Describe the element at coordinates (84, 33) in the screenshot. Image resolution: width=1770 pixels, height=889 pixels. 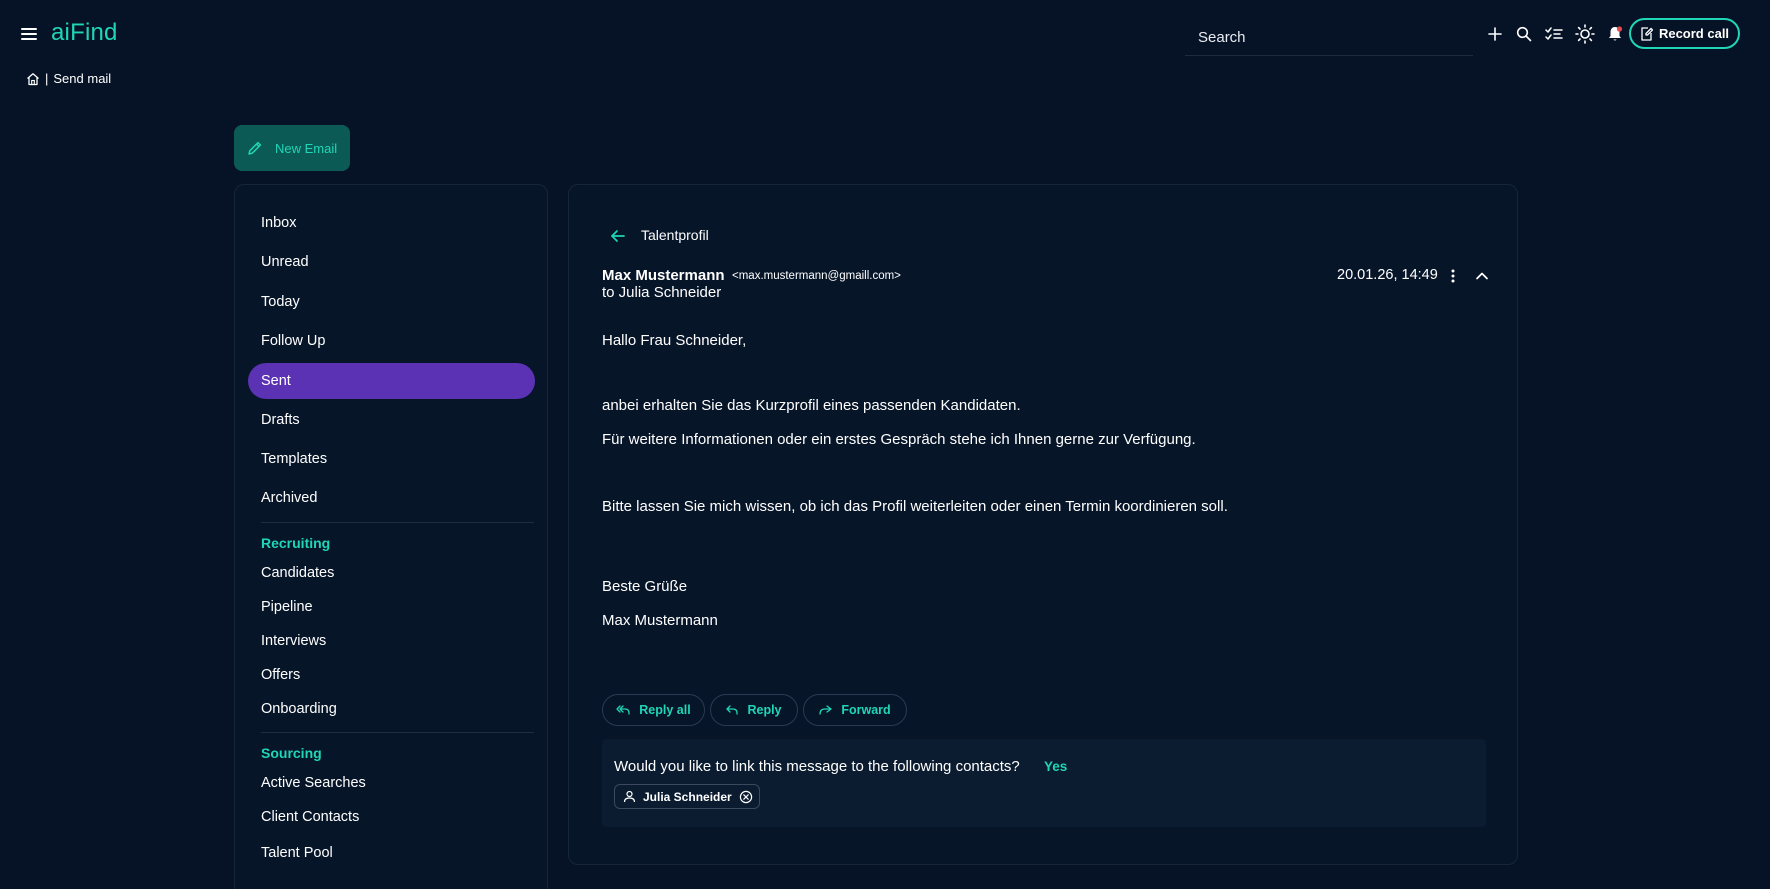
I see `app-logo: aiFind` at that location.